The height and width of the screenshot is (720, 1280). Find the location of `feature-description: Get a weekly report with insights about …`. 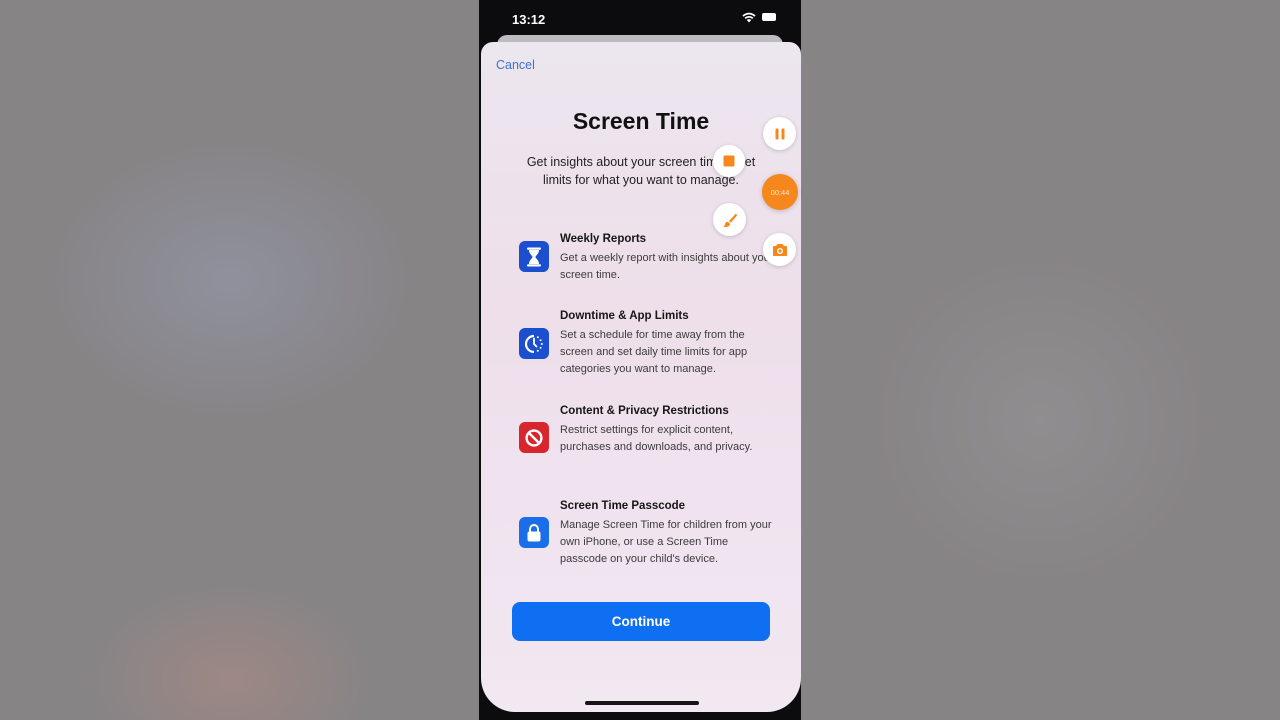

feature-description: Get a weekly report with insights about … is located at coordinates (667, 267).